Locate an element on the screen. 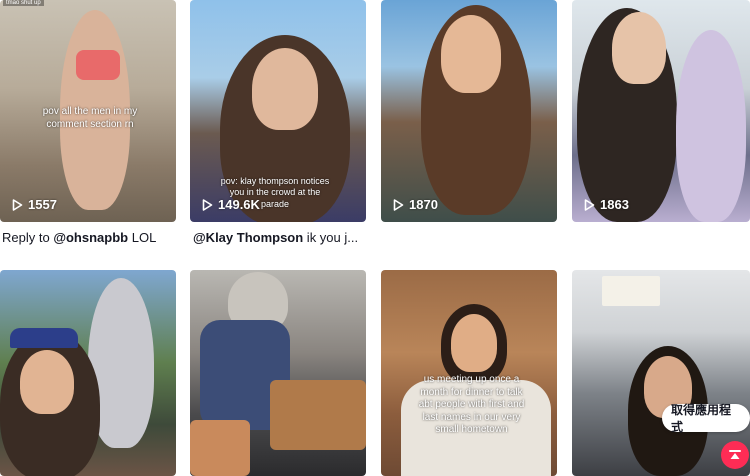  view-count: 1863 is located at coordinates (606, 204).